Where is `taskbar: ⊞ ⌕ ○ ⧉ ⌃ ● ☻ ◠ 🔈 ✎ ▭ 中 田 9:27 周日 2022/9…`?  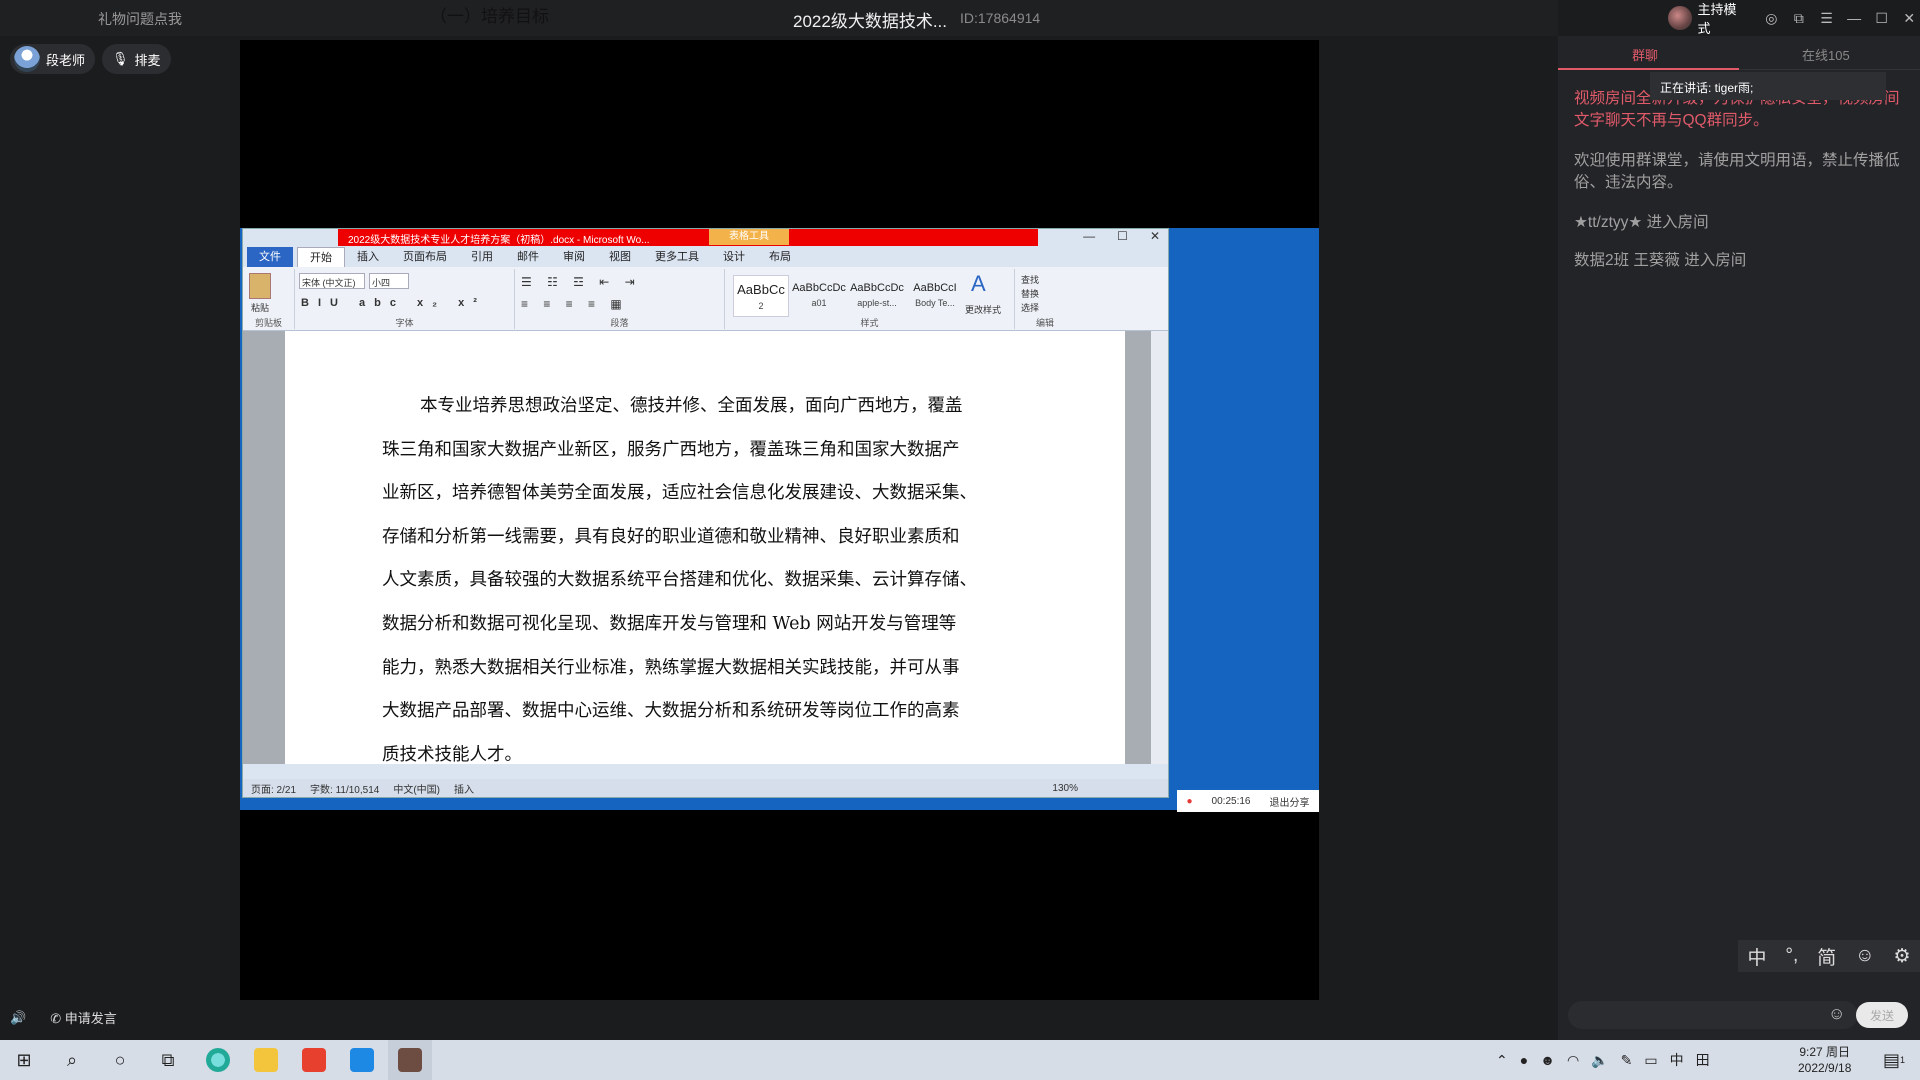
taskbar: ⊞ ⌕ ○ ⧉ ⌃ ● ☻ ◠ 🔈 ✎ ▭ 中 田 9:27 周日 2022/9… is located at coordinates (960, 1060).